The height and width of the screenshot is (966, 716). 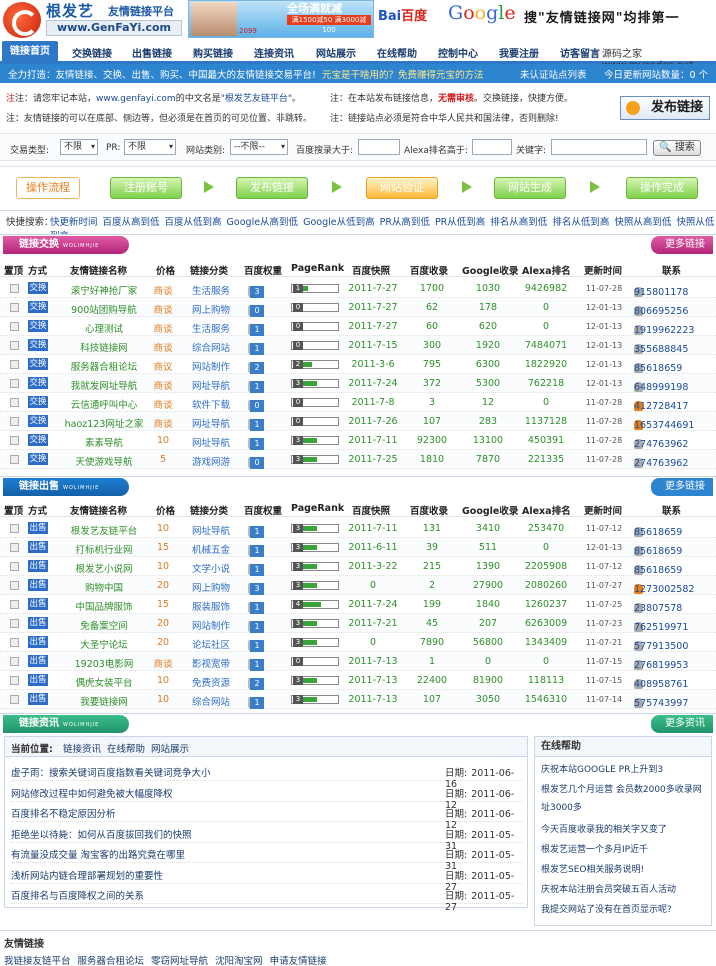 I want to click on logo-text: 根发艺, so click(x=70, y=10).